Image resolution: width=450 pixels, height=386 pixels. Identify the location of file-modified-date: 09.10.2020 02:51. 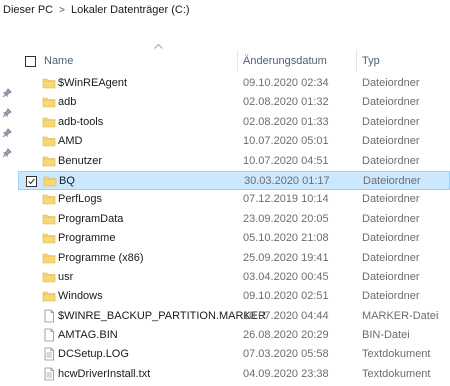
(286, 296).